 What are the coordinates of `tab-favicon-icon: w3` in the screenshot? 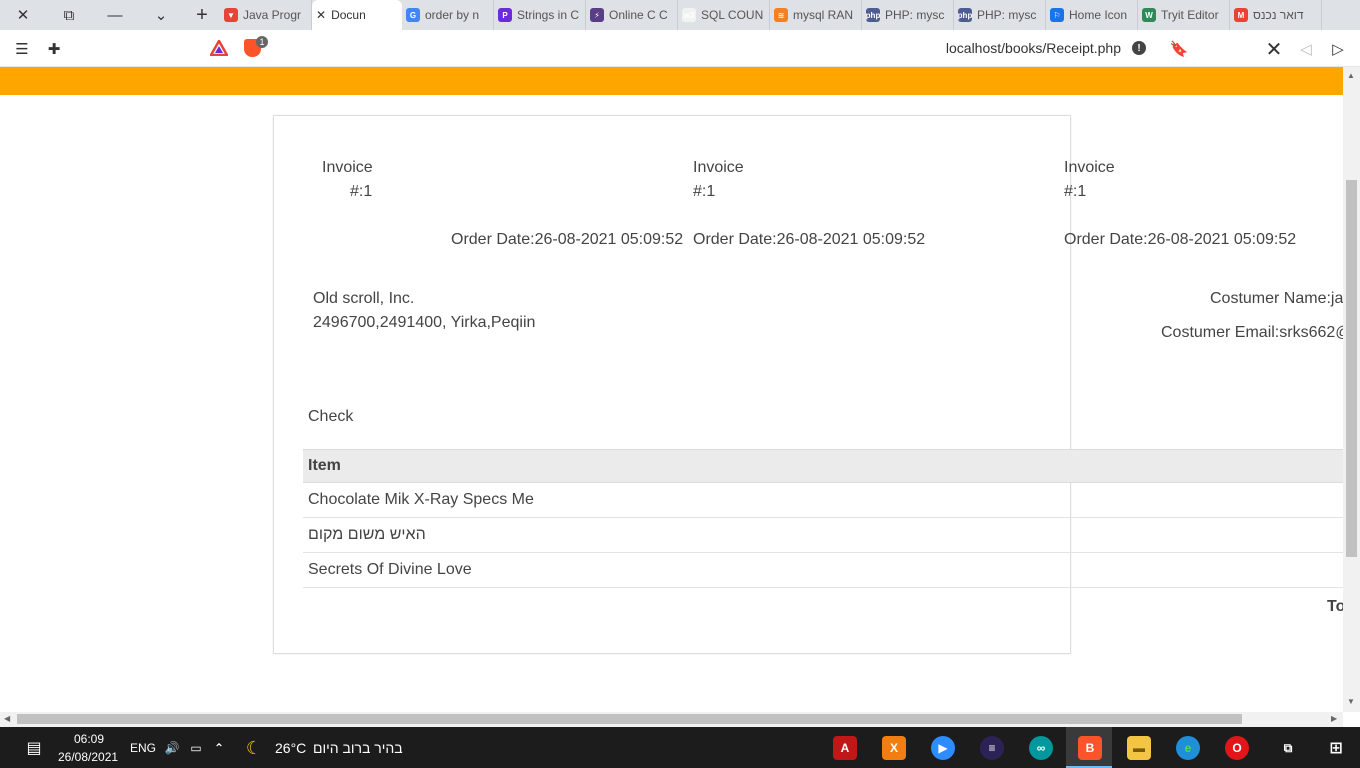 It's located at (689, 15).